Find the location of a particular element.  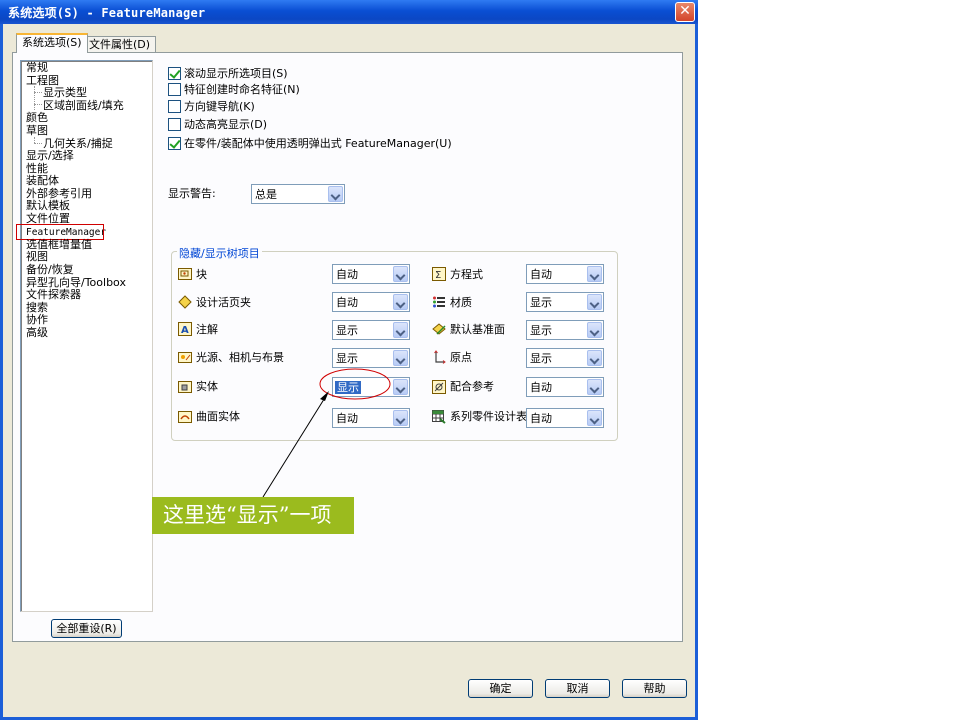

tree-item-general: 常规 is located at coordinates (37, 68).